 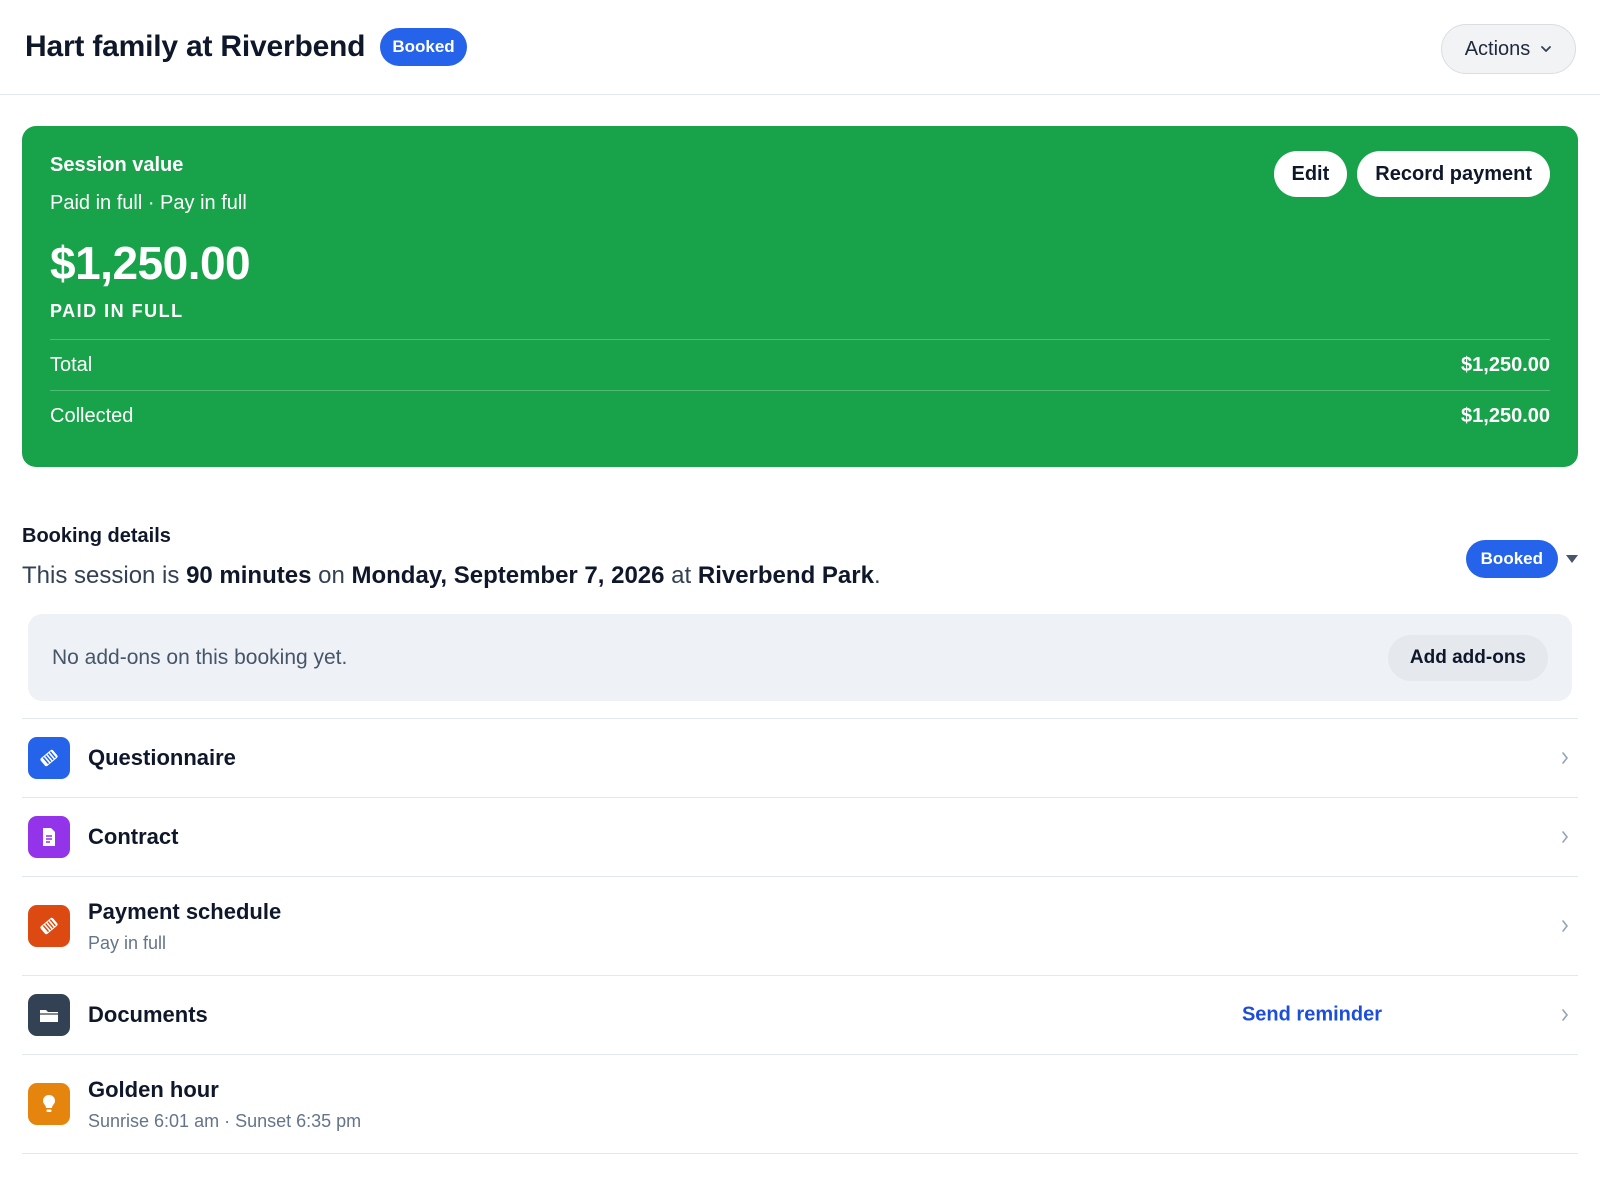 What do you see at coordinates (49, 926) in the screenshot?
I see `tag-icon` at bounding box center [49, 926].